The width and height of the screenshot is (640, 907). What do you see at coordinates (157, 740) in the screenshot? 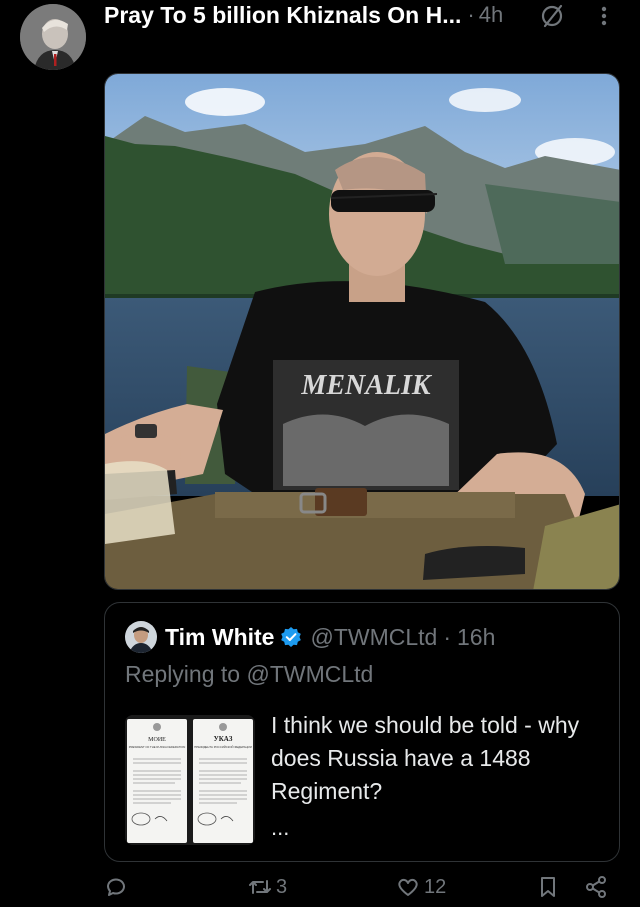
I see `doc-left-heading: МОИЕ` at bounding box center [157, 740].